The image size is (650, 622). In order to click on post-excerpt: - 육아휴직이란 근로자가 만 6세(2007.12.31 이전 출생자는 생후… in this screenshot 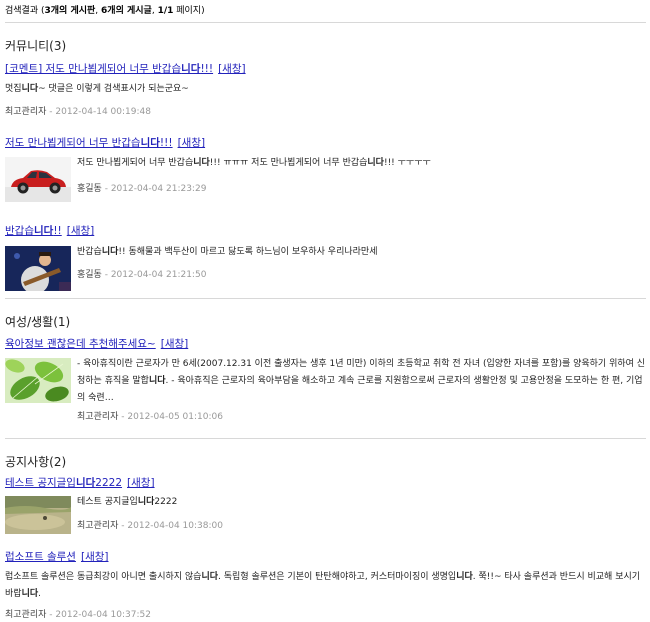, I will do `click(361, 381)`.